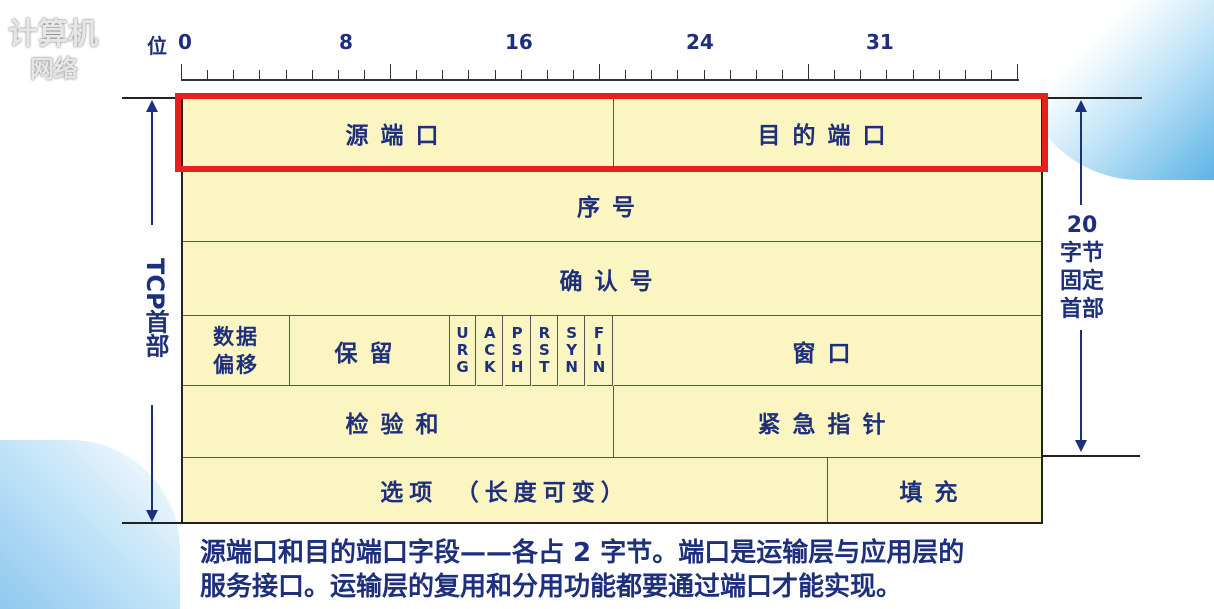 Image resolution: width=1214 pixels, height=609 pixels. I want to click on ruler-tick-24: 24, so click(700, 42).